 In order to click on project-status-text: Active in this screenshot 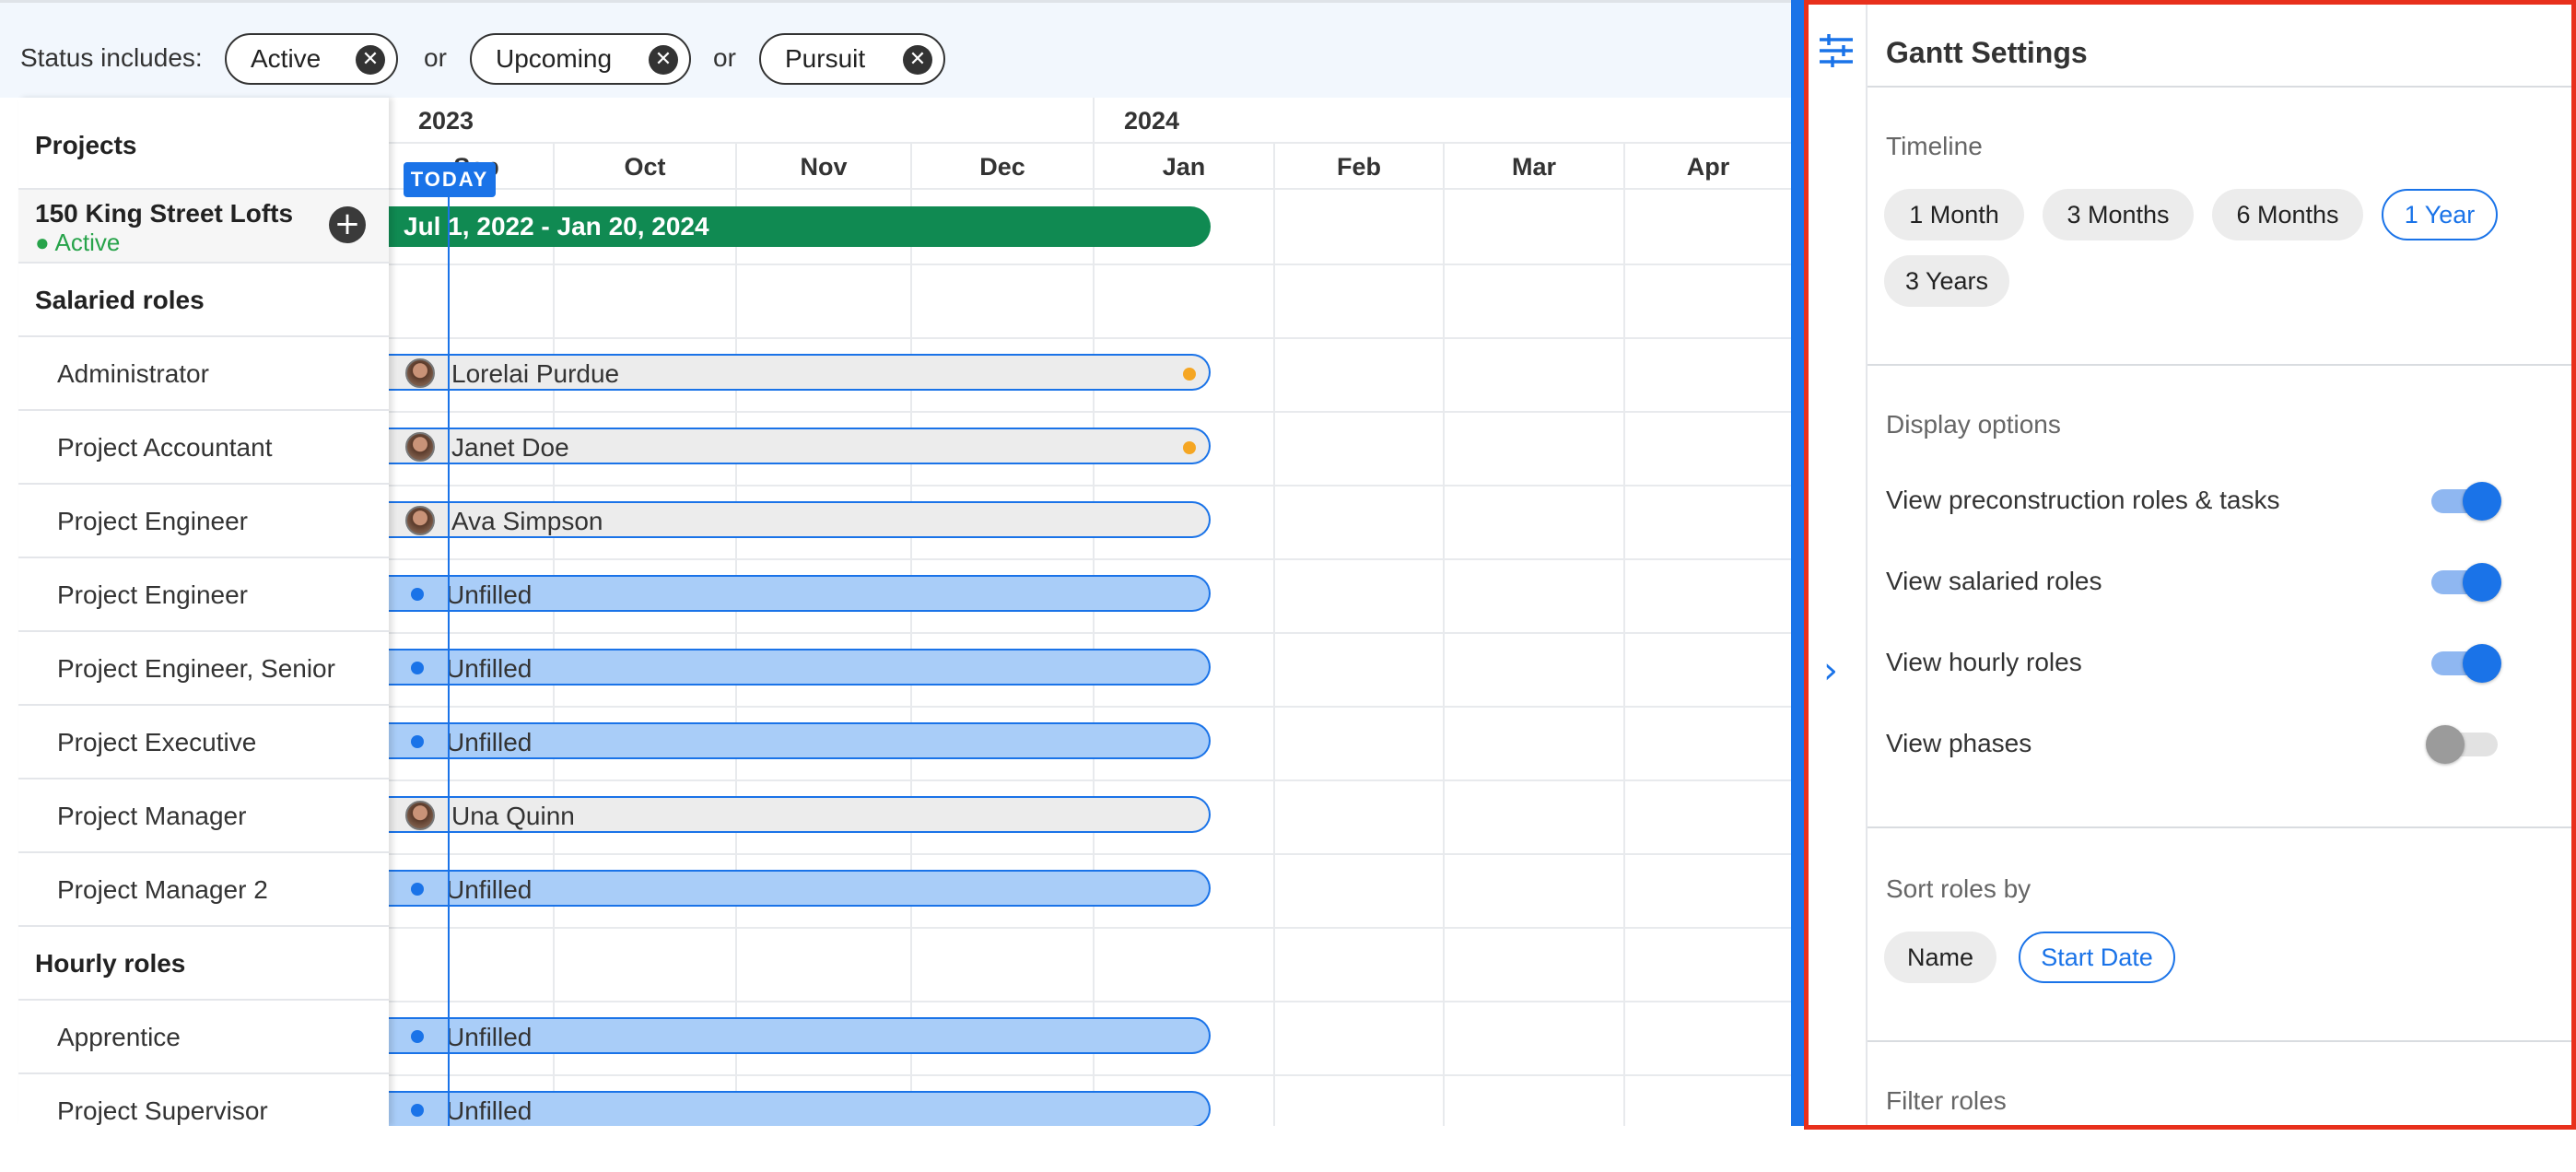, I will do `click(87, 242)`.